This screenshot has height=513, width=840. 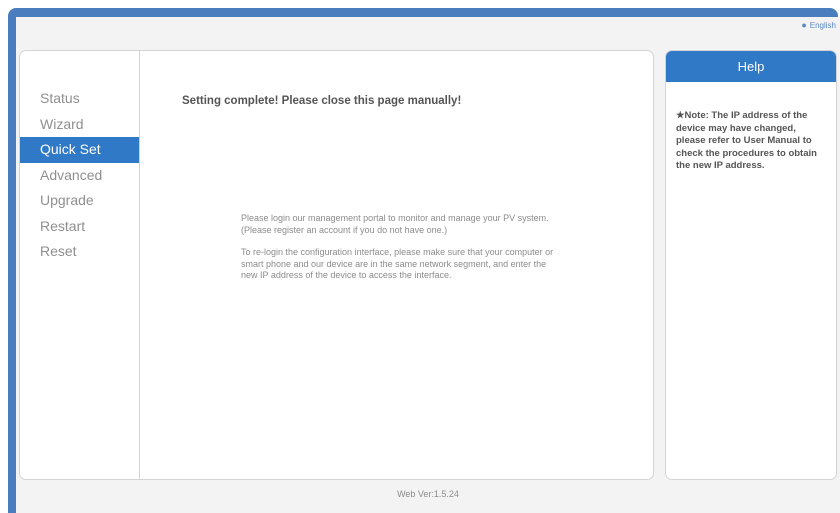 I want to click on sidebar-item-wizard: Wizard, so click(x=79, y=125).